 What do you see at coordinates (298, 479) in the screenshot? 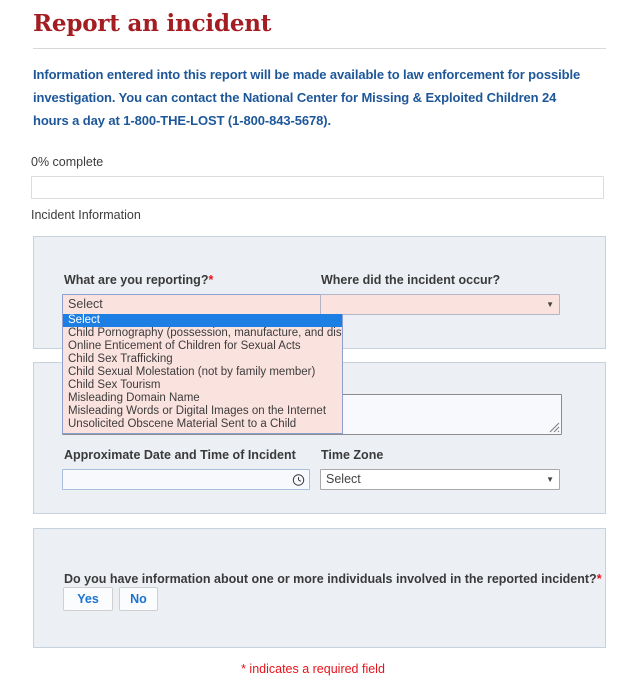
I see `clock-icon` at bounding box center [298, 479].